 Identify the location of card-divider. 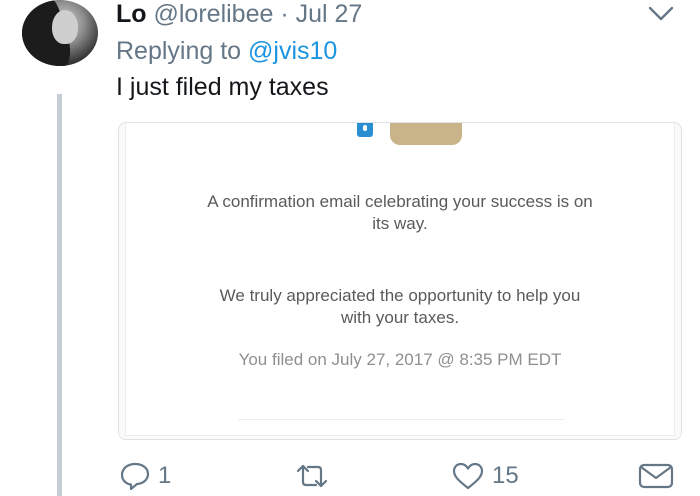
(401, 419).